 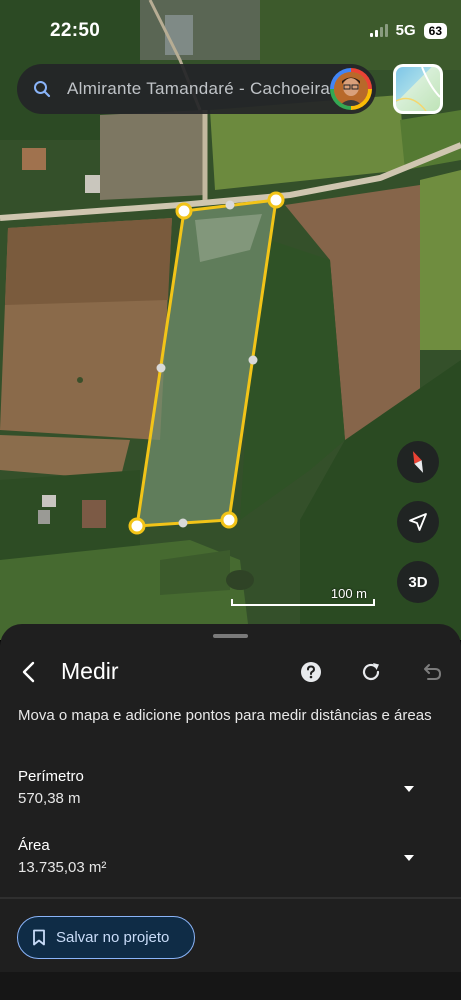 I want to click on back-button, so click(x=28, y=672).